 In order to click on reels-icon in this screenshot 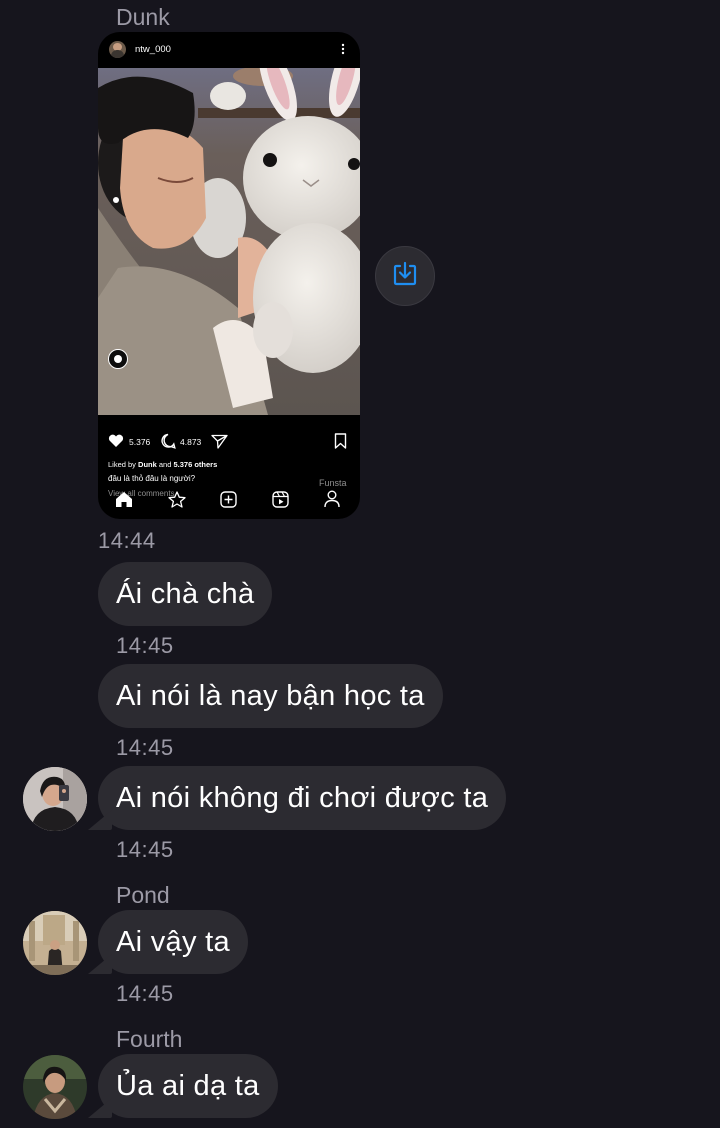, I will do `click(280, 499)`.